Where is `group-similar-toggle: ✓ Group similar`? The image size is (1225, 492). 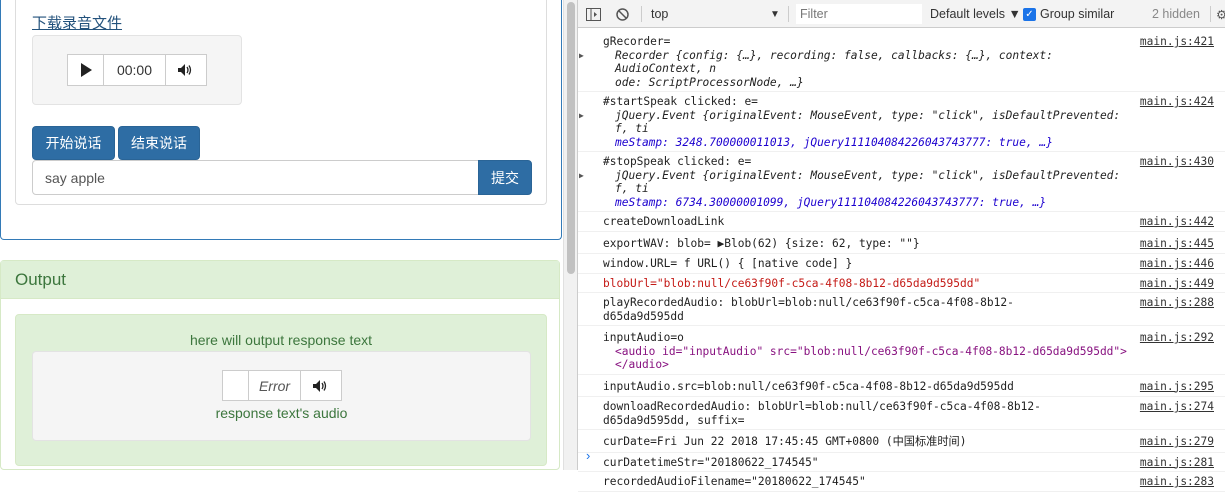 group-similar-toggle: ✓ Group similar is located at coordinates (1068, 14).